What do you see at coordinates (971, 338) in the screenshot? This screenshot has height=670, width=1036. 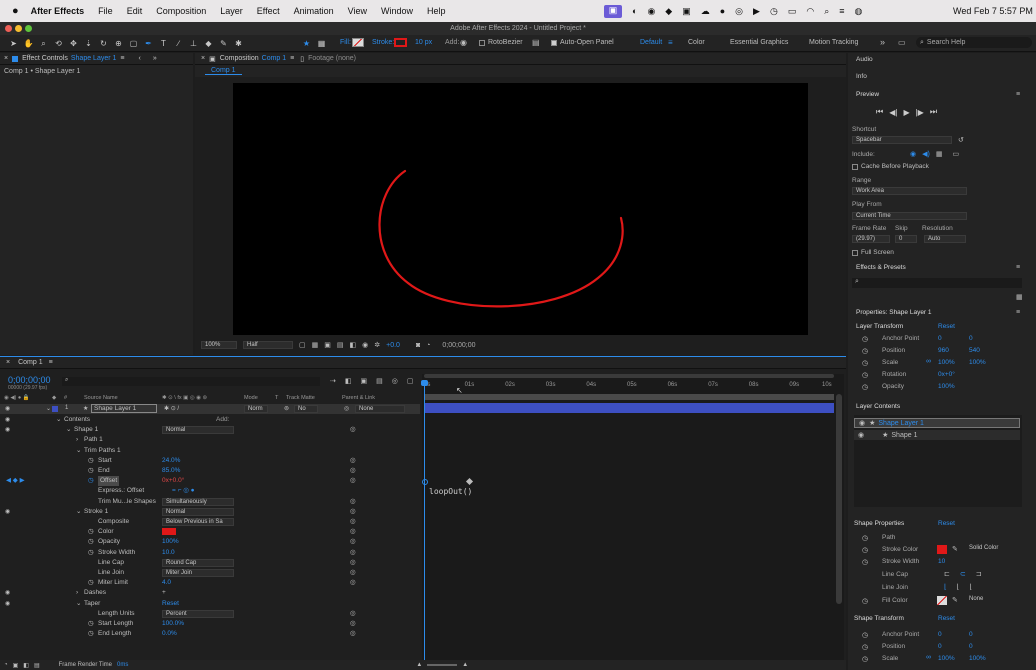 I see `anchor-point-y: 0` at bounding box center [971, 338].